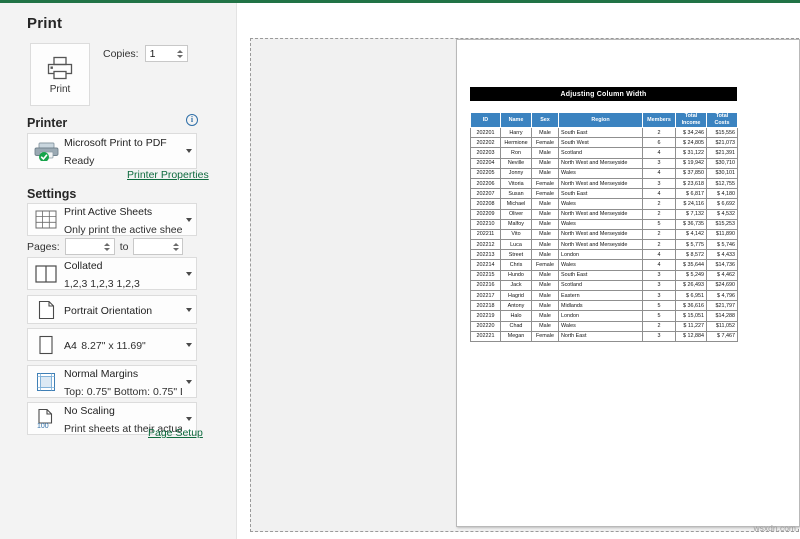  What do you see at coordinates (175, 433) in the screenshot?
I see `page-setup-link: Page Setup` at bounding box center [175, 433].